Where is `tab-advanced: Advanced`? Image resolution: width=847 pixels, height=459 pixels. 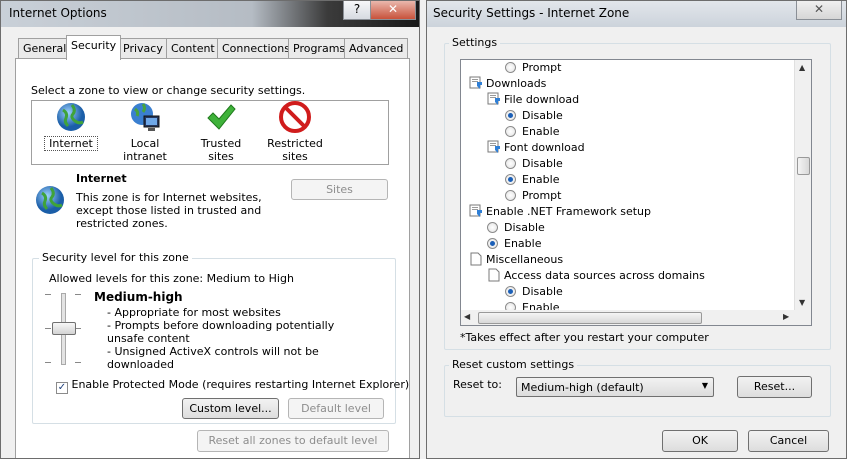 tab-advanced: Advanced is located at coordinates (376, 48).